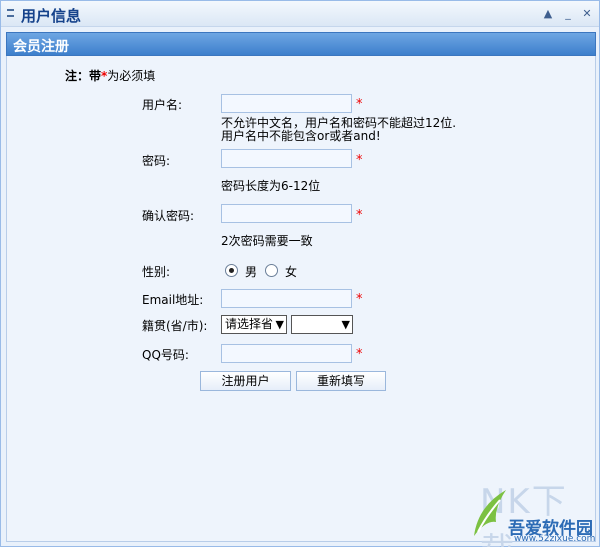  Describe the element at coordinates (359, 299) in the screenshot. I see `email-required-star: *` at that location.